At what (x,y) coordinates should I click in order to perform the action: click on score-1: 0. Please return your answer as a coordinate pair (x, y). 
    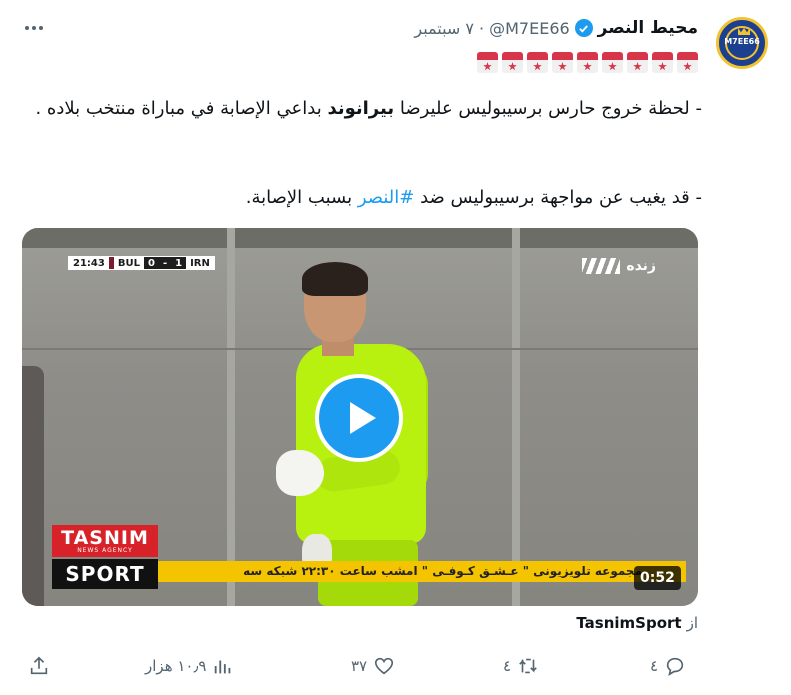
    Looking at the image, I should click on (151, 263).